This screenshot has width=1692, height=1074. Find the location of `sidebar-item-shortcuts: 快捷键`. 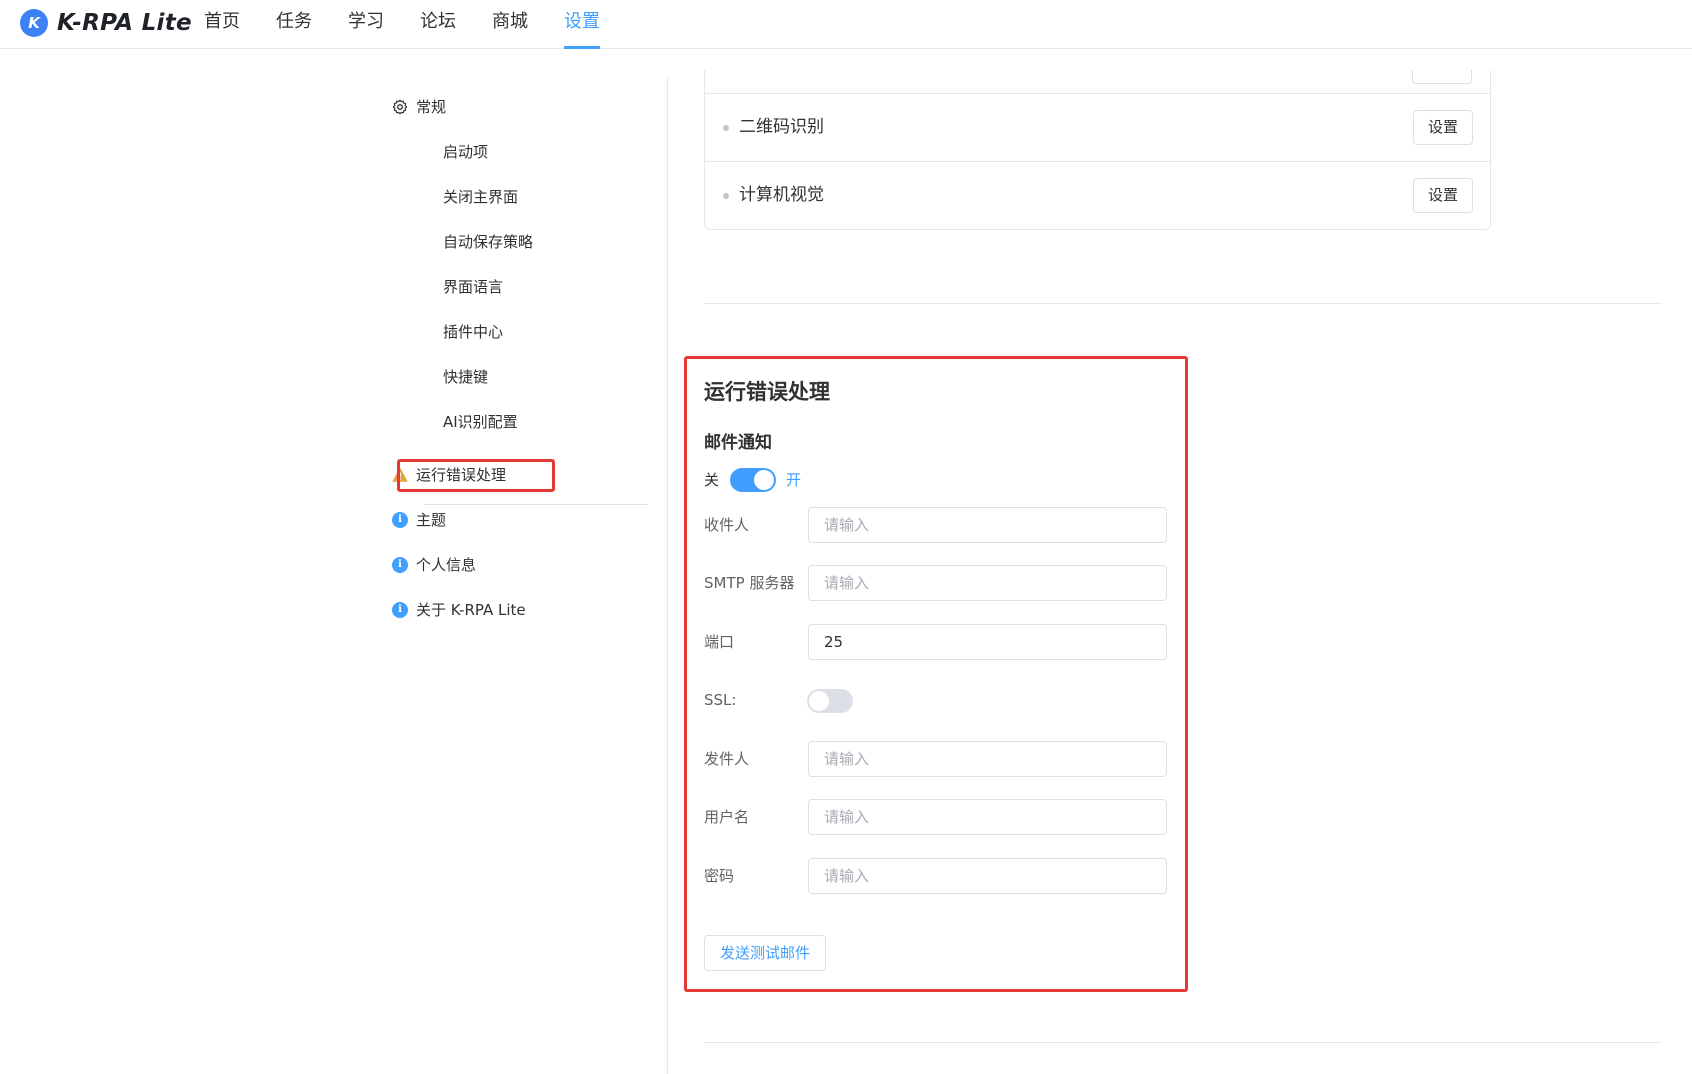

sidebar-item-shortcuts: 快捷键 is located at coordinates (465, 377).